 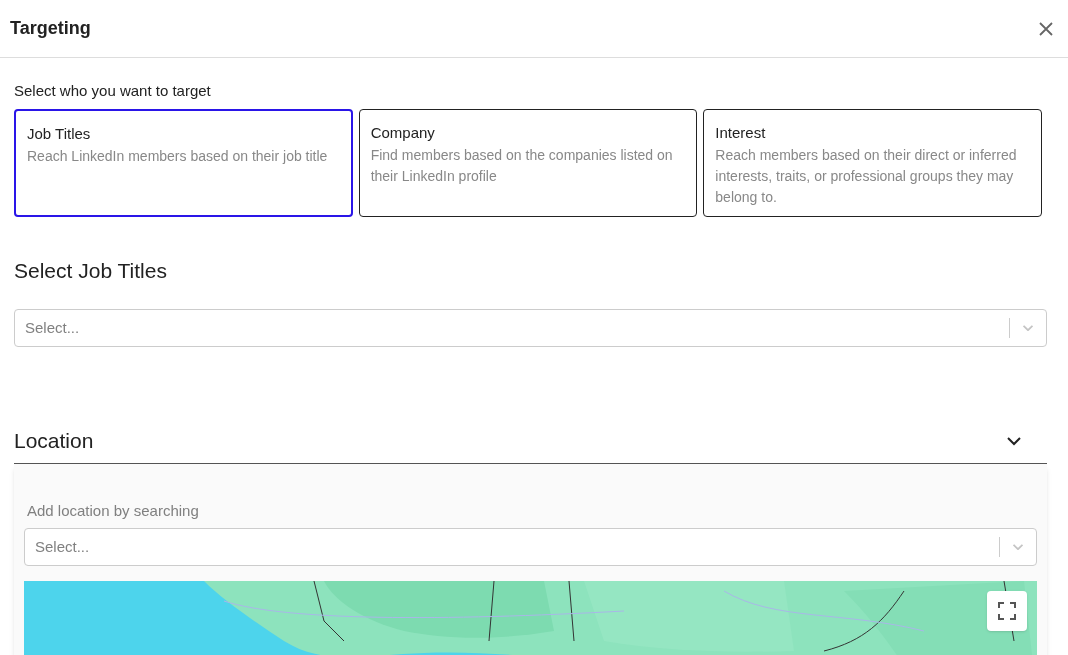 I want to click on fullscreen-icon, so click(x=1007, y=611).